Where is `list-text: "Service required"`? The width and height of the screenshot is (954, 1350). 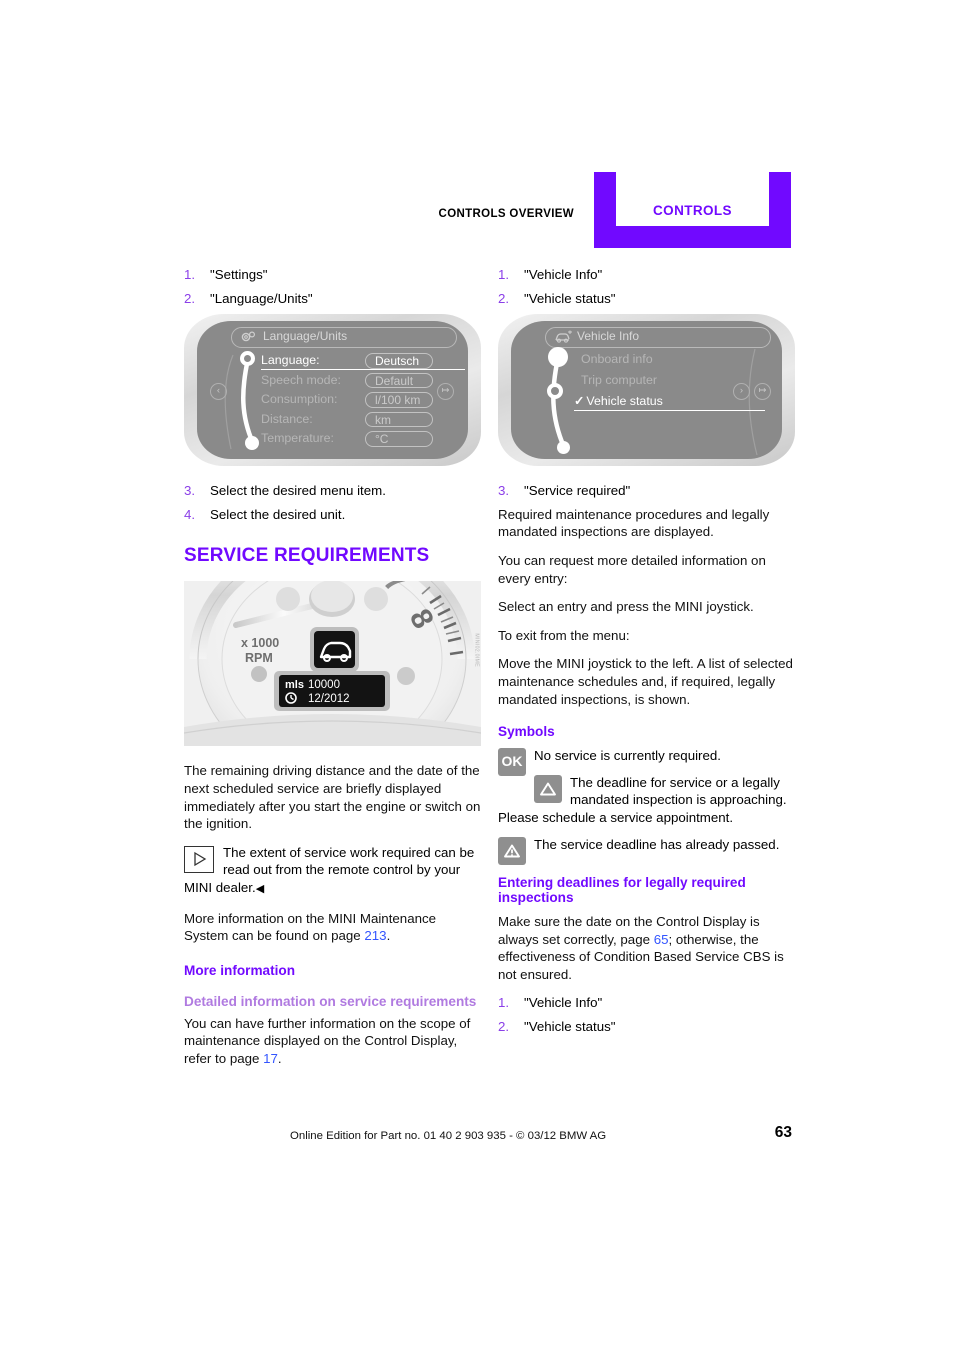
list-text: "Service required" is located at coordinates (577, 491).